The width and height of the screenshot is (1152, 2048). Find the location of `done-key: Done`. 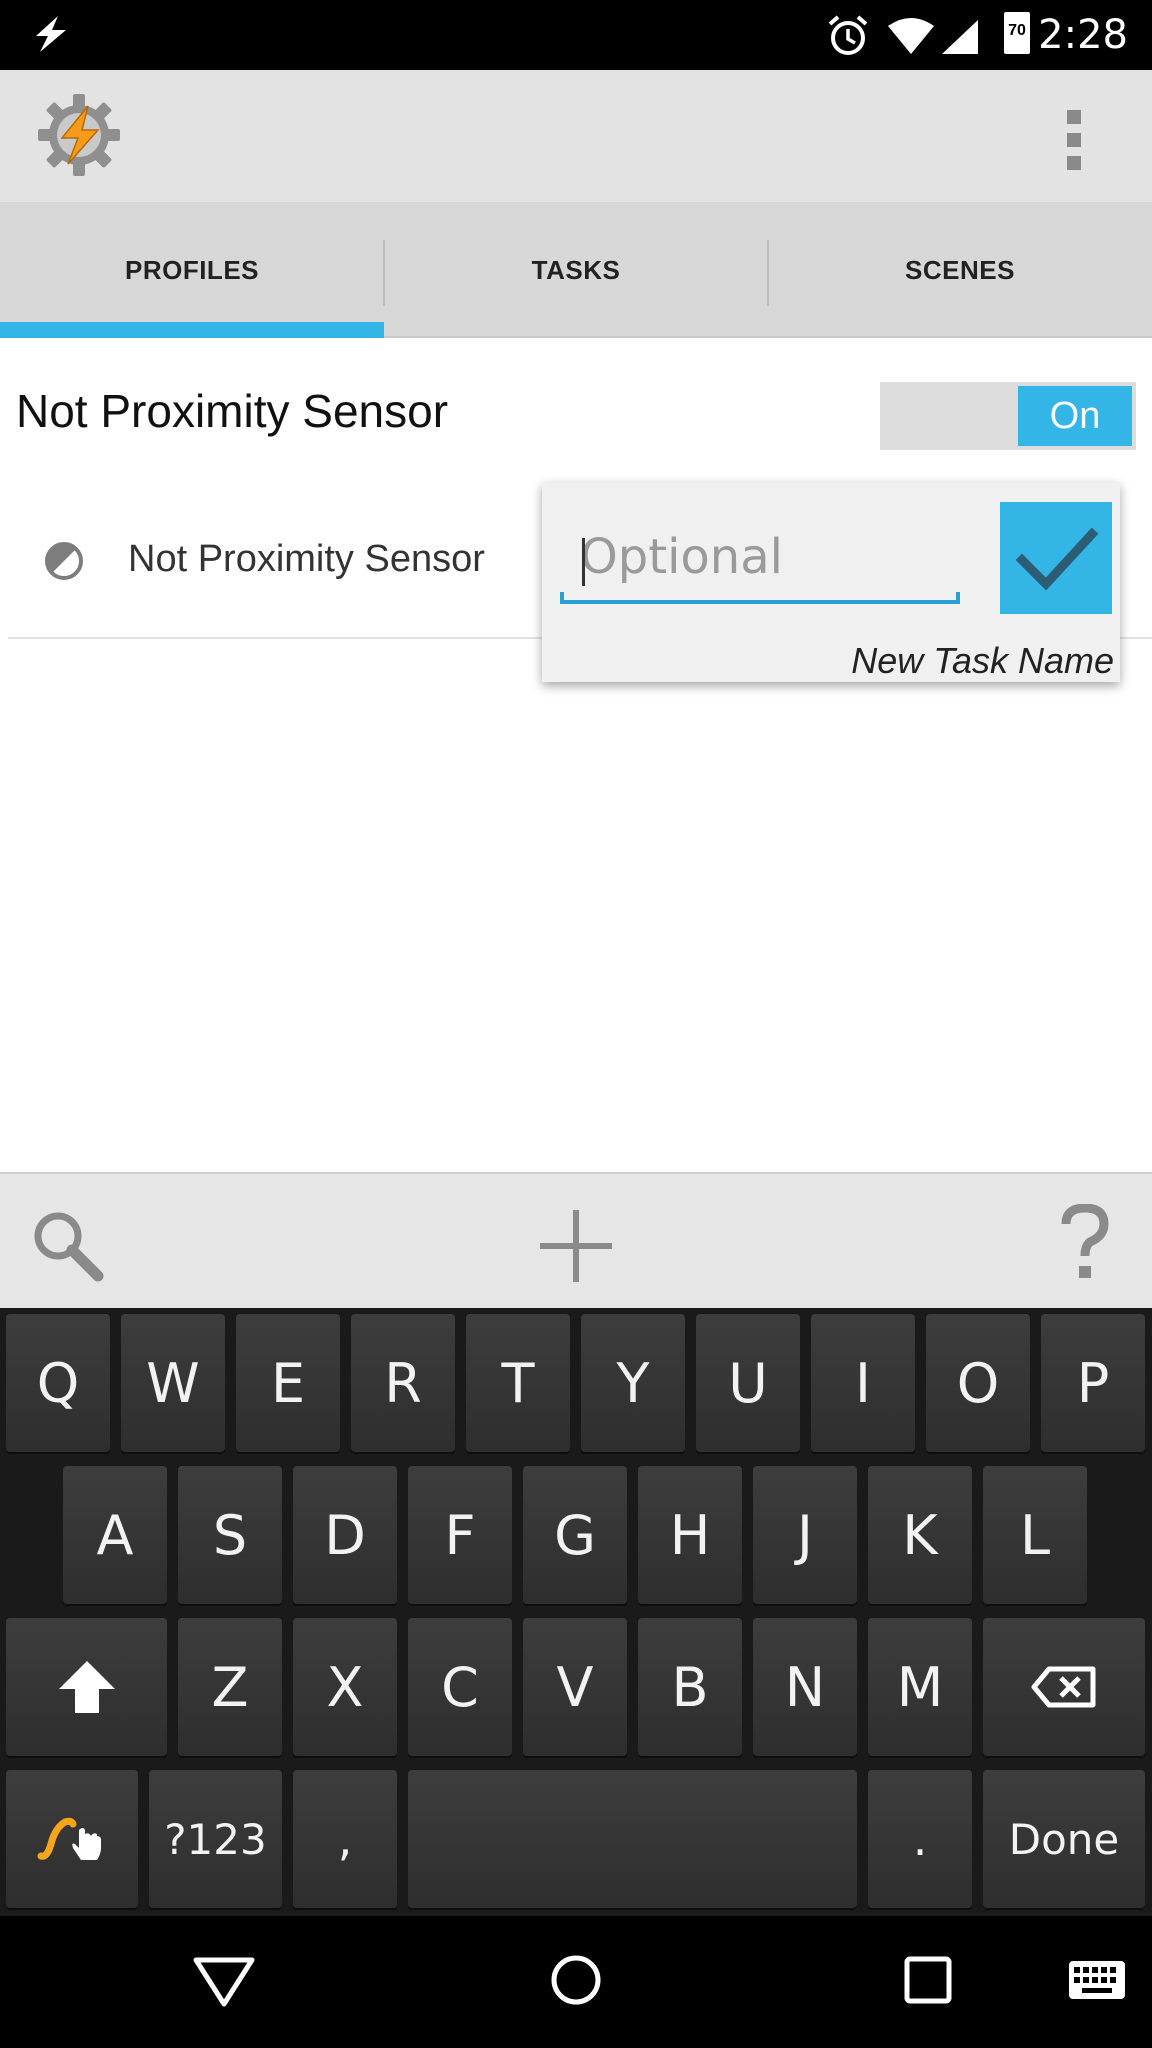

done-key: Done is located at coordinates (1064, 1839).